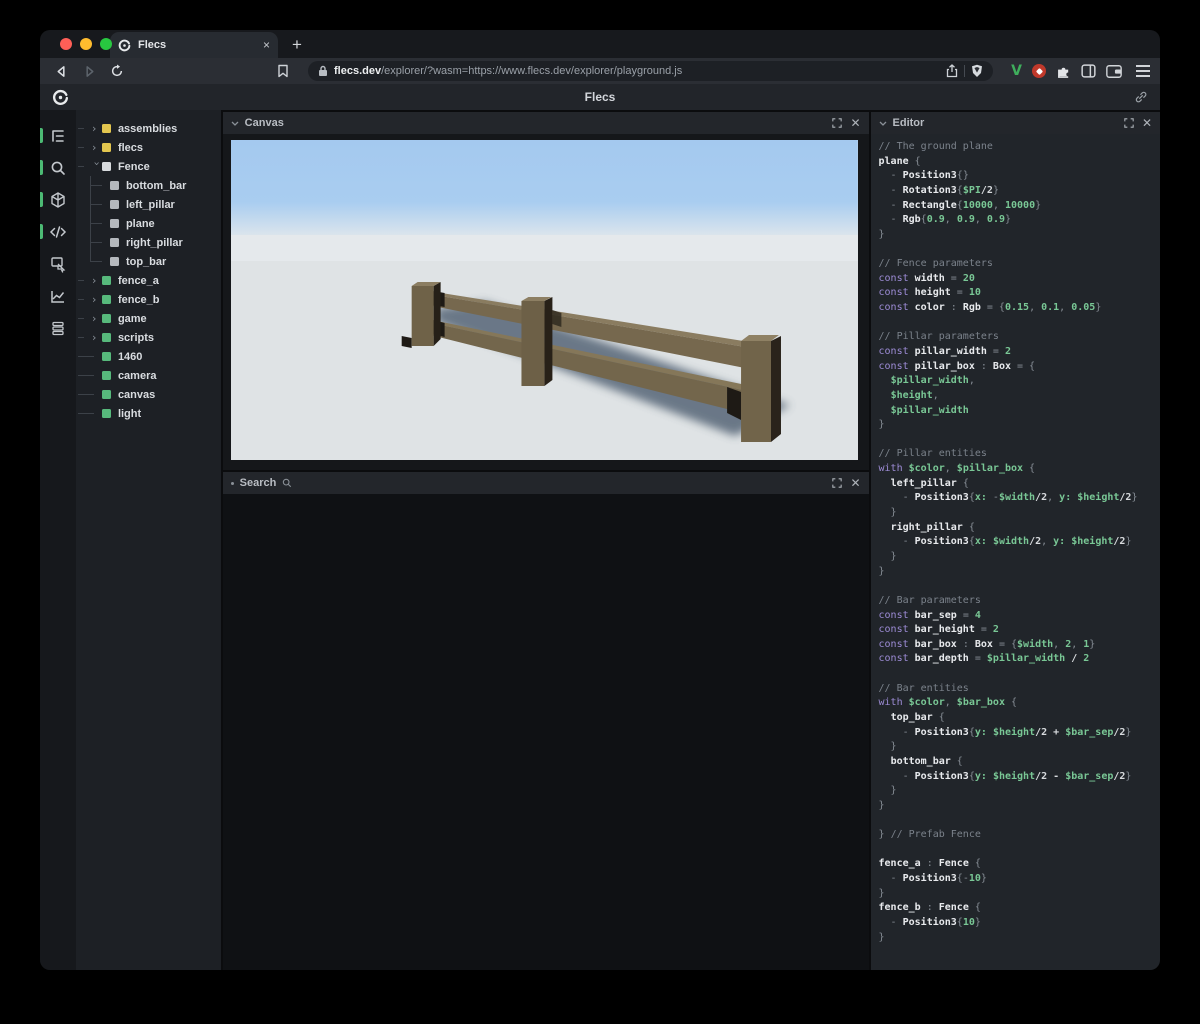  I want to click on tab-close-icon: ×, so click(266, 45).